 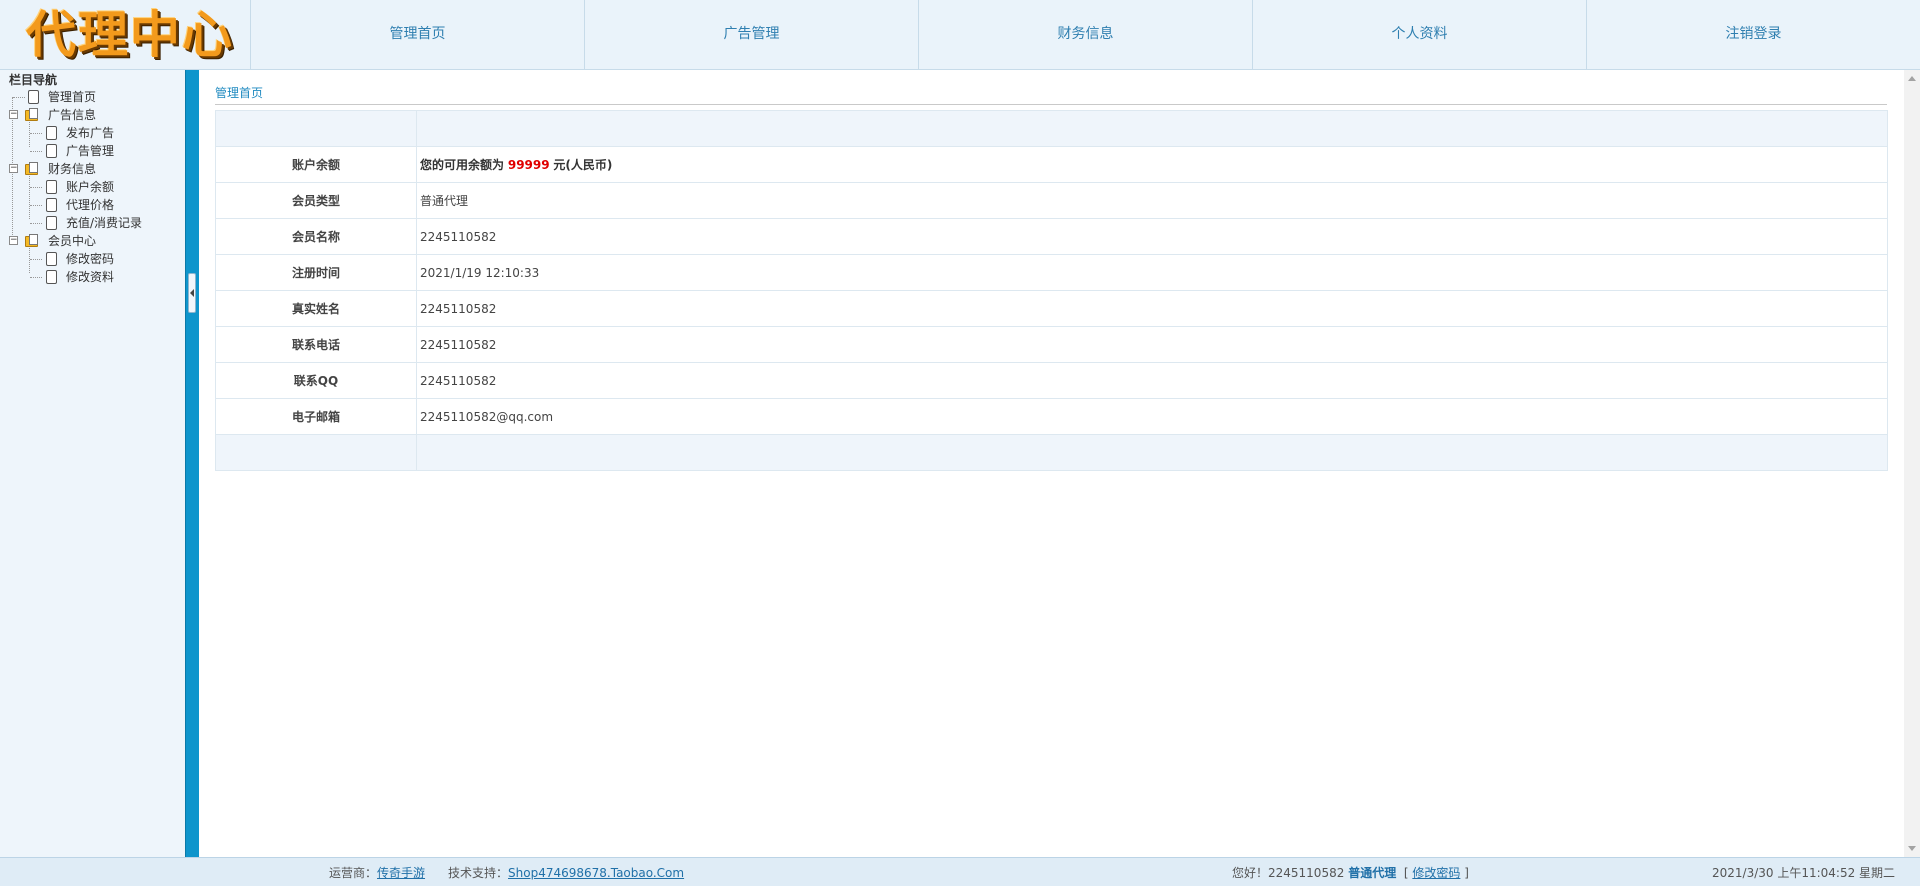 What do you see at coordinates (316, 236) in the screenshot?
I see `row-label: 会员名称` at bounding box center [316, 236].